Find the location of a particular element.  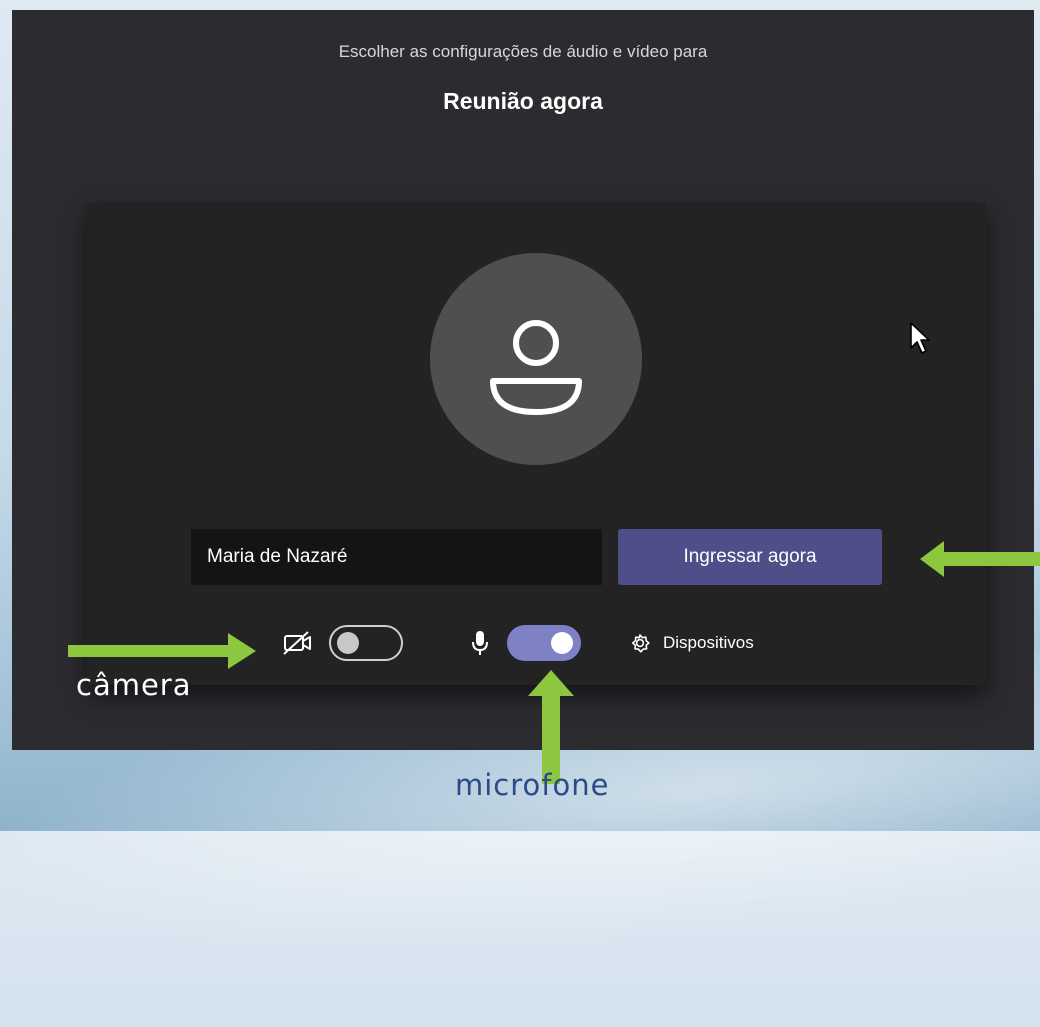

join-now-button: Ingressar agora is located at coordinates (750, 557).